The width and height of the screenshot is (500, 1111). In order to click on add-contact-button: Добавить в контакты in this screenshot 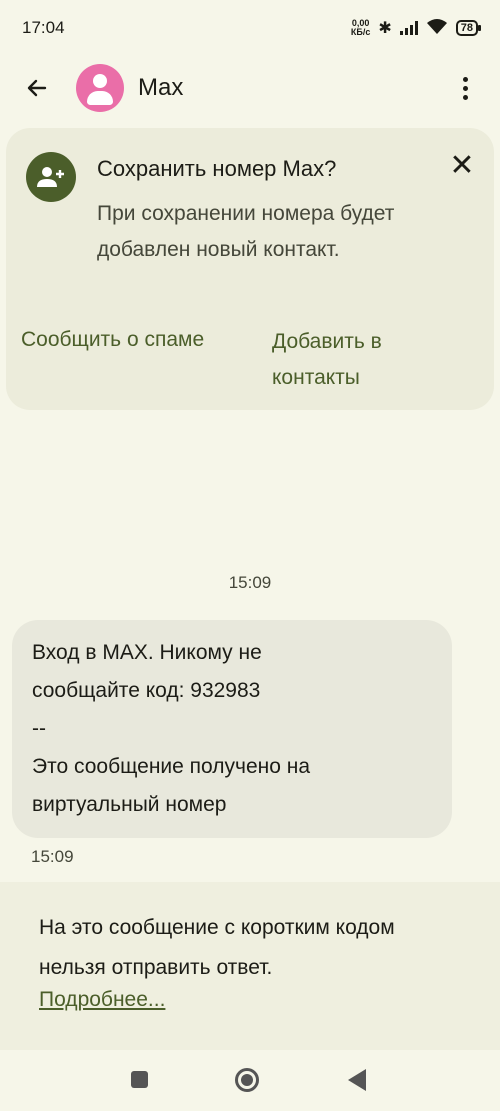, I will do `click(357, 360)`.